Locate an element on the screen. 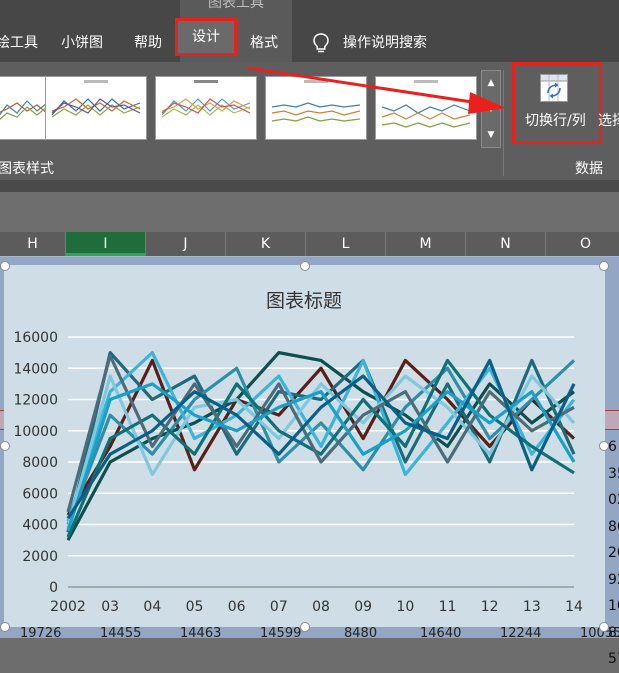  cell-value: 86 is located at coordinates (613, 526).